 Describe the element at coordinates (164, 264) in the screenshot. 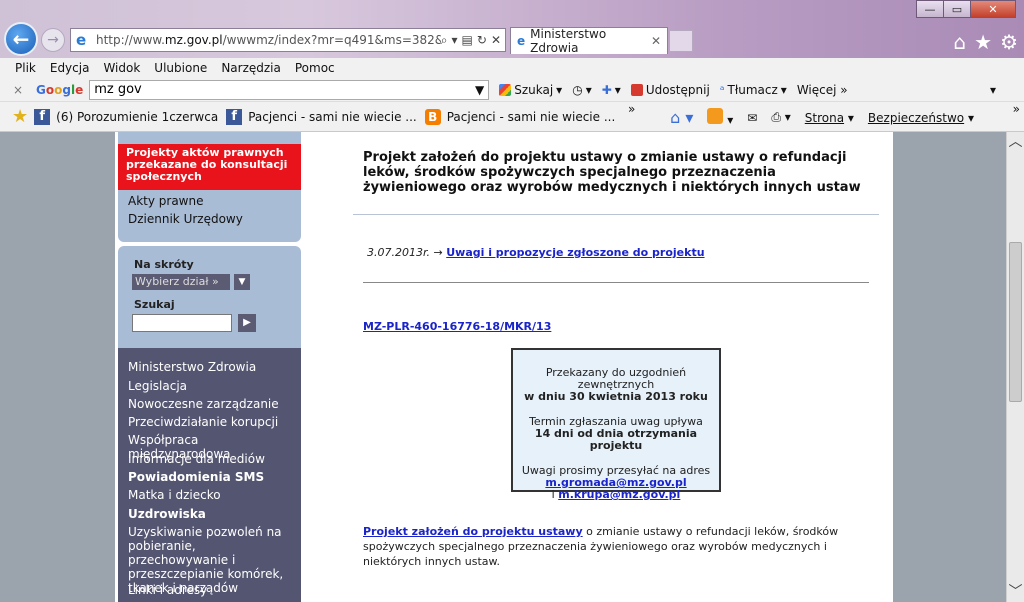

I see `shortcuts-label: Na skróty` at that location.